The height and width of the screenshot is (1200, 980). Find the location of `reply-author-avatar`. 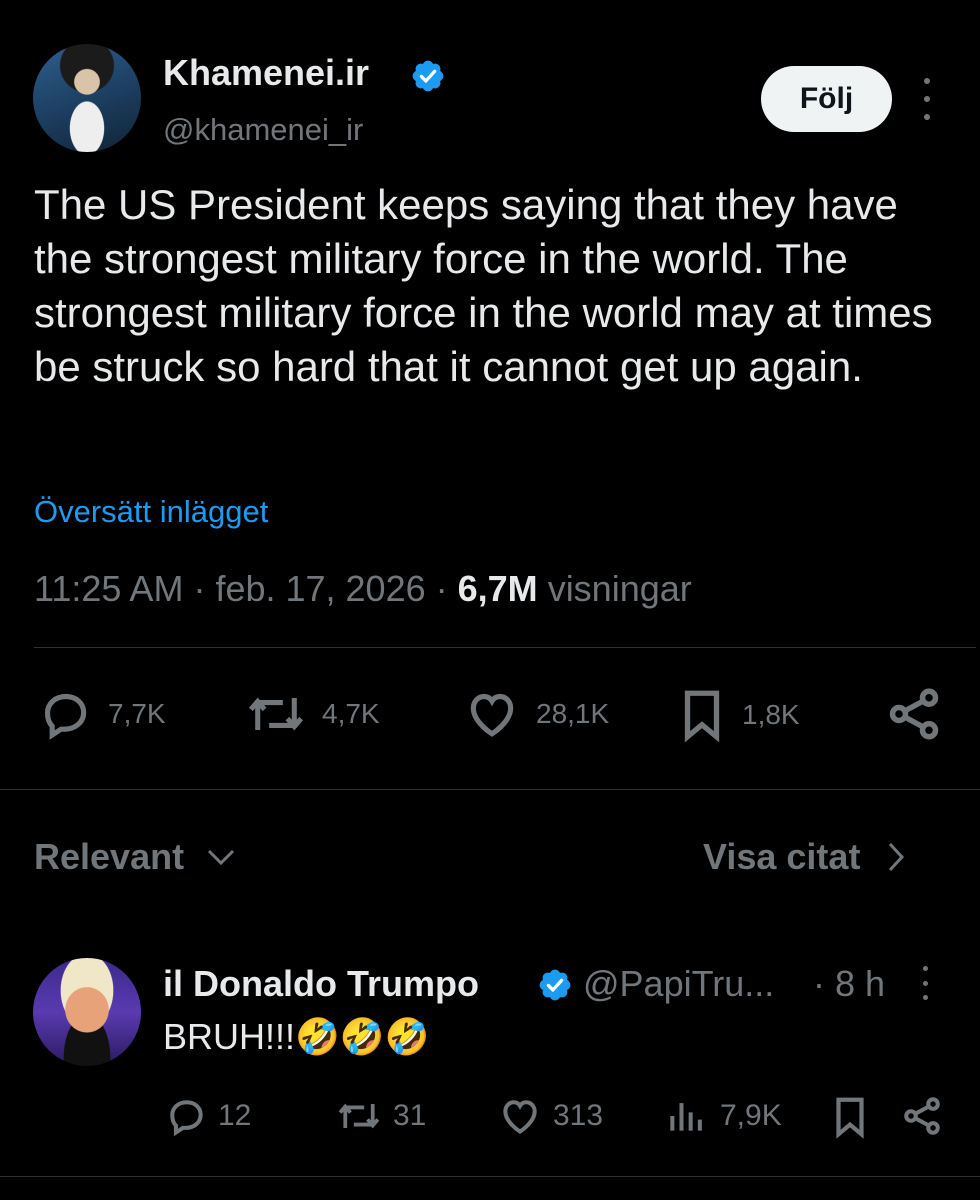

reply-author-avatar is located at coordinates (87, 1012).